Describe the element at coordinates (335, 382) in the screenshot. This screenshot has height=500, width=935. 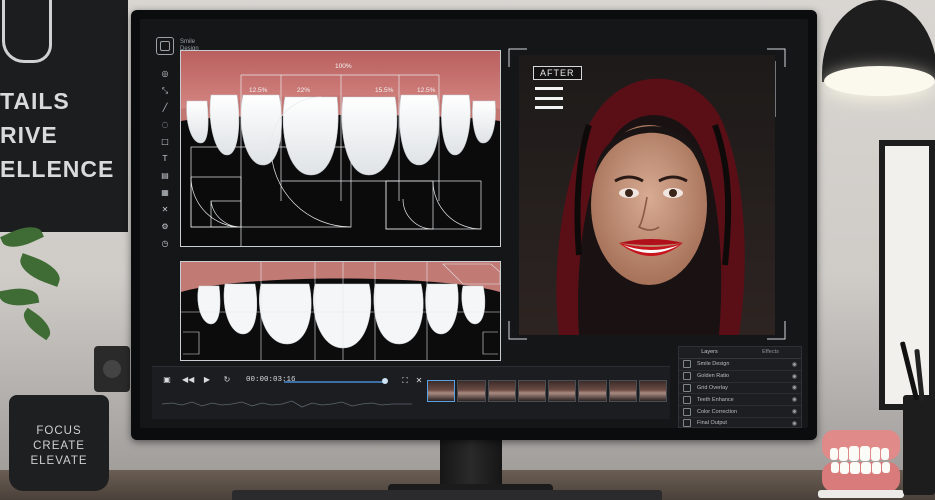
I see `scrubber-track` at that location.